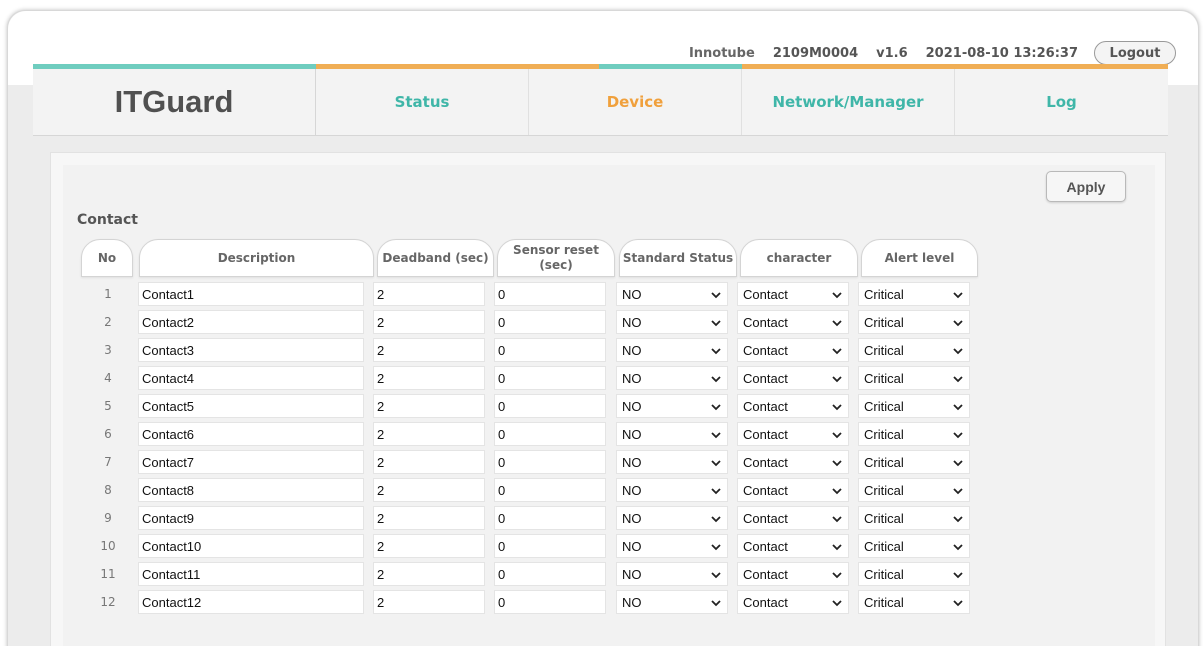  Describe the element at coordinates (251, 350) in the screenshot. I see `description-input: Contact3` at that location.